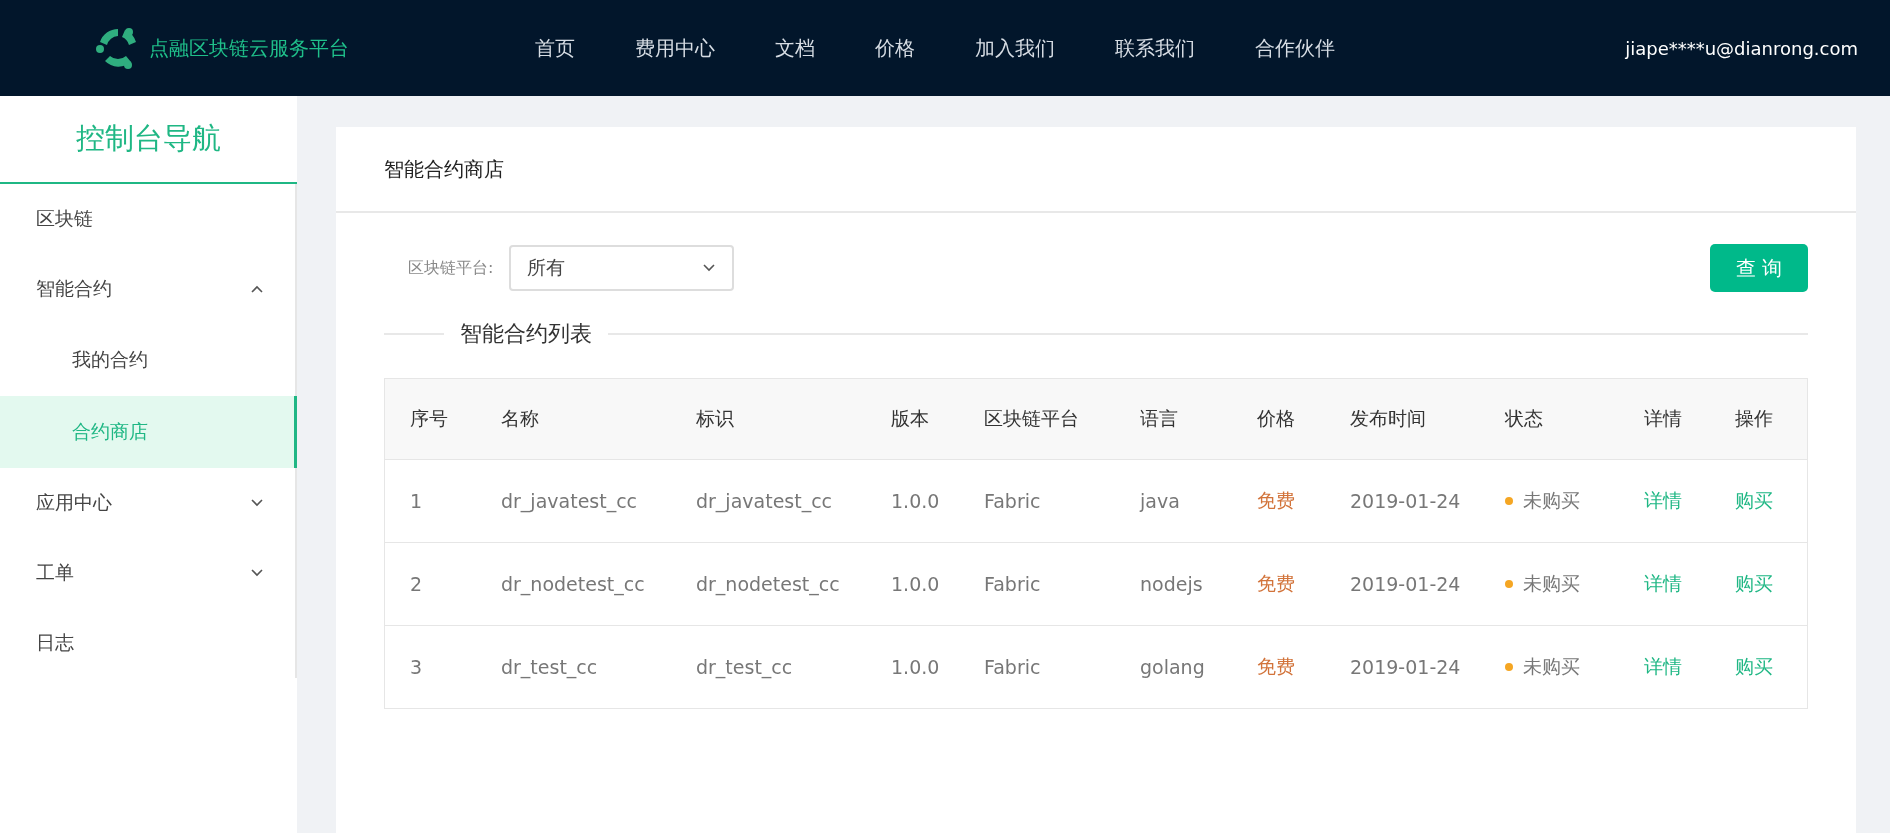  Describe the element at coordinates (675, 48) in the screenshot. I see `nav-link: 费用中心` at that location.